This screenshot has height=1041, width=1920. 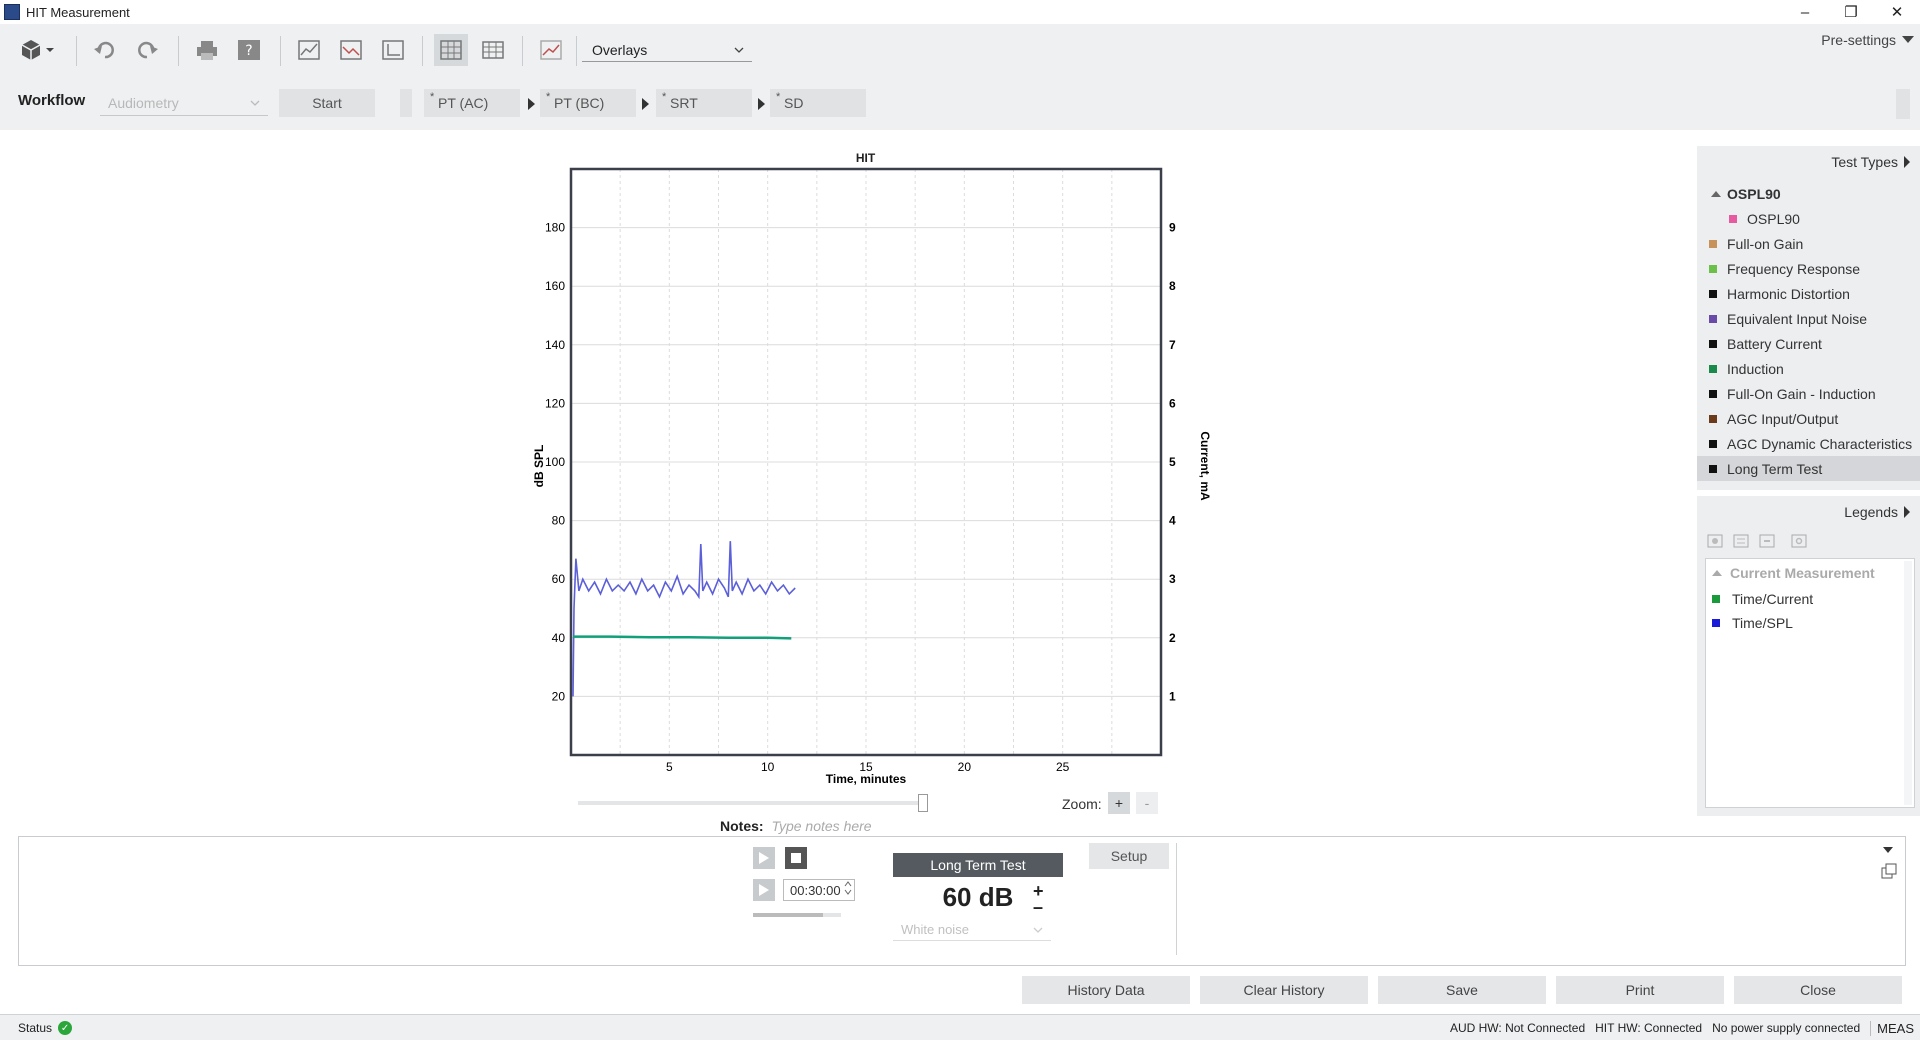 I want to click on workflow-step-pt-bc: * PT (BC), so click(x=588, y=103).